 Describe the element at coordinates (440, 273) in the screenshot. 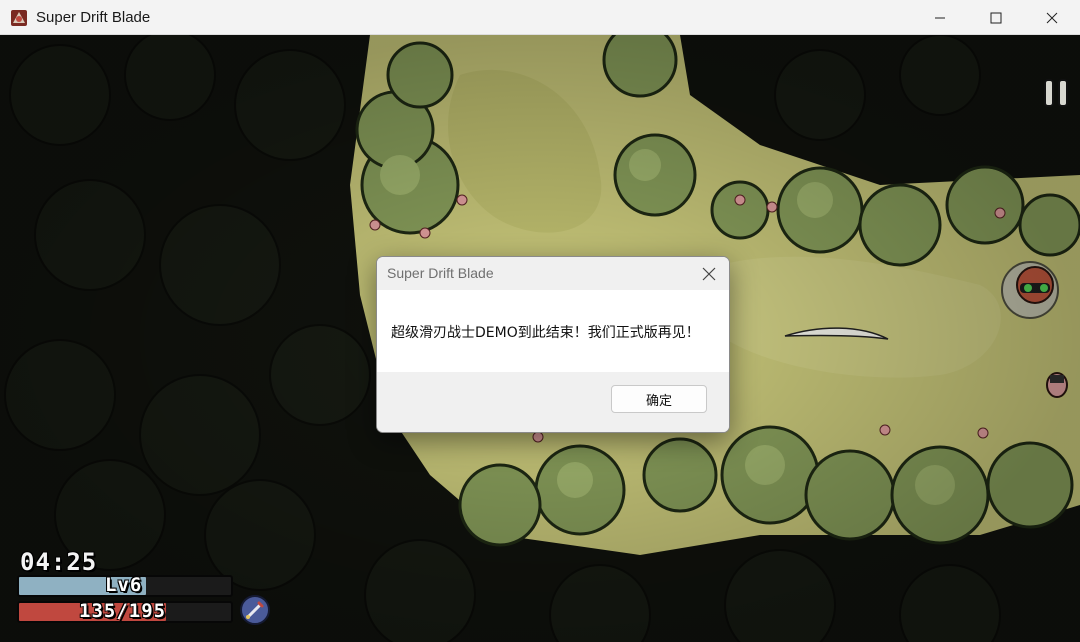

I see `dialog-title: Super Drift Blade` at that location.